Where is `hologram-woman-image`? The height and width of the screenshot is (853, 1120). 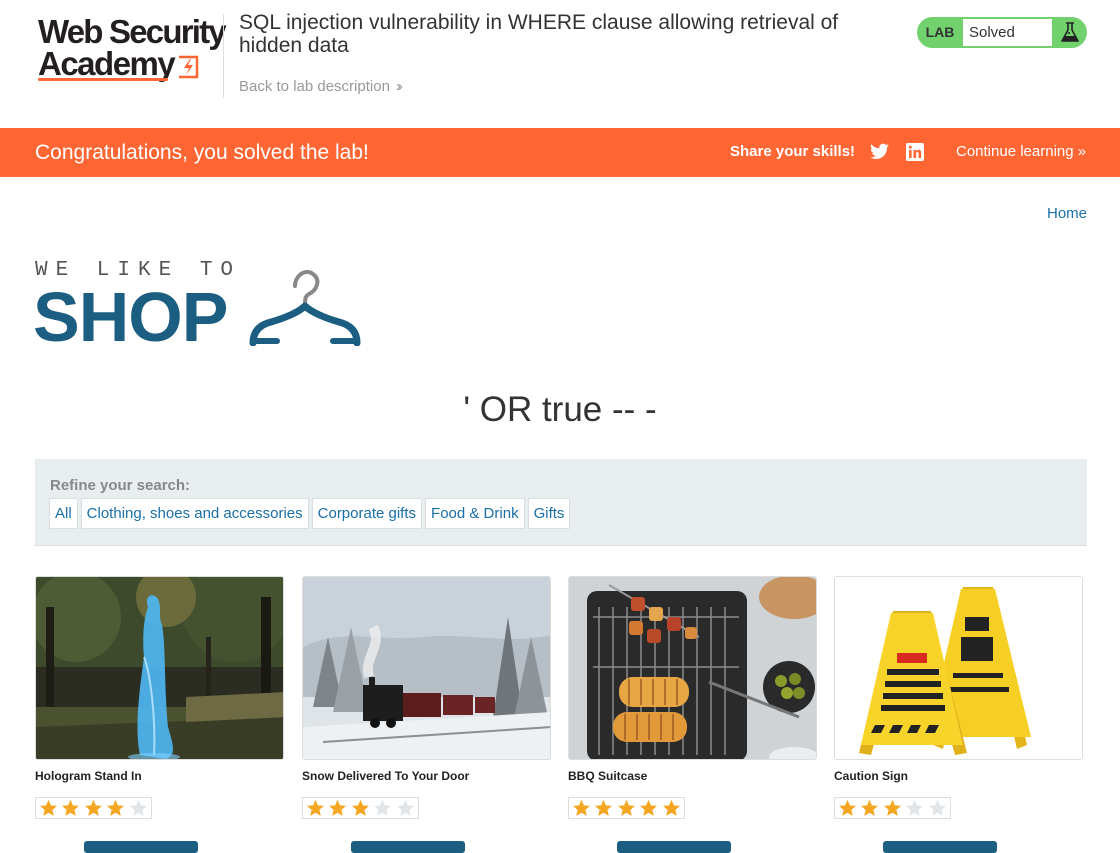
hologram-woman-image is located at coordinates (159, 668).